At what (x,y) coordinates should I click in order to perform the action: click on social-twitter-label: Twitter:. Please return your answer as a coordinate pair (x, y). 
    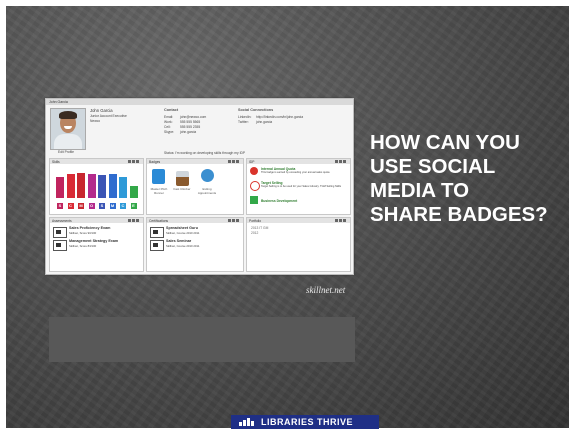
    Looking at the image, I should click on (243, 122).